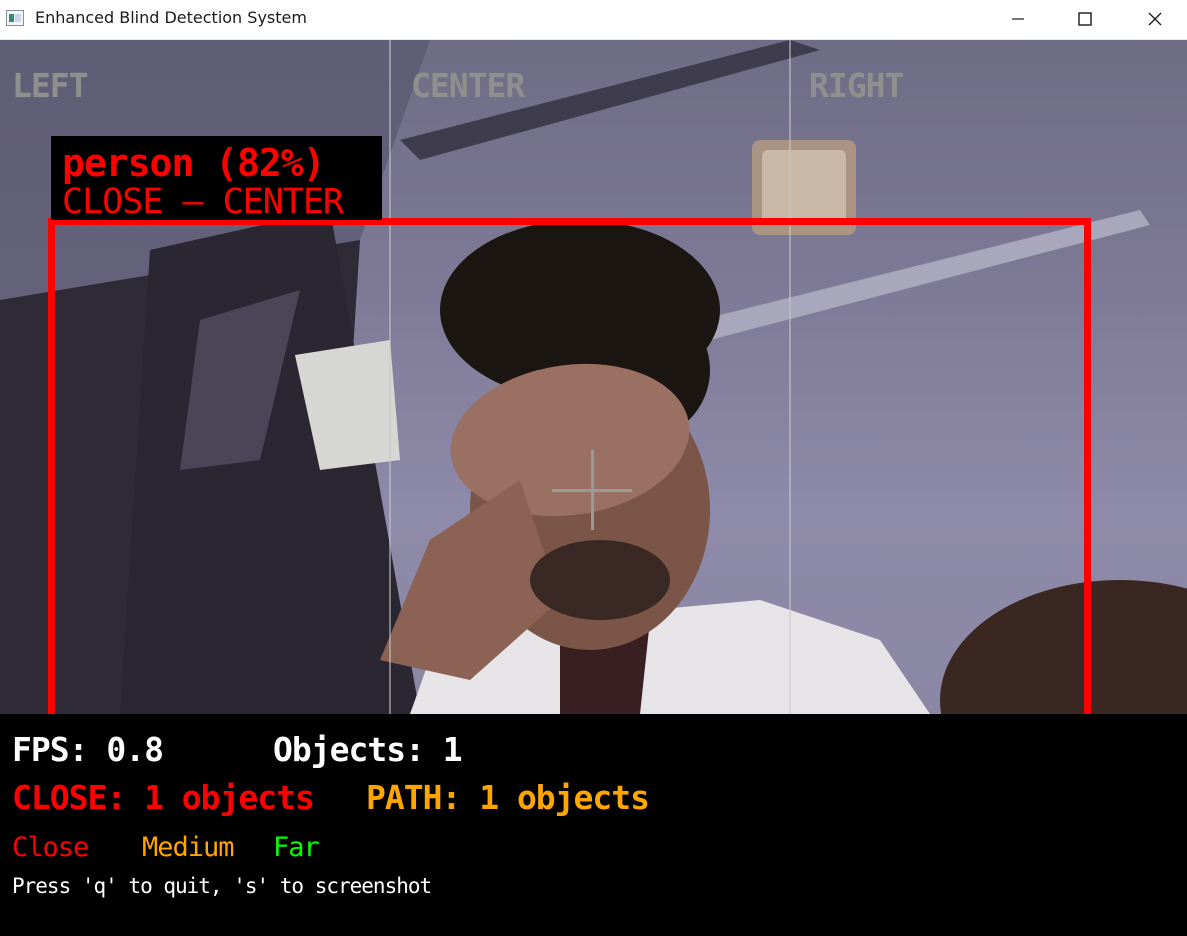  Describe the element at coordinates (468, 85) in the screenshot. I see `zone-label-center: CENTER` at that location.